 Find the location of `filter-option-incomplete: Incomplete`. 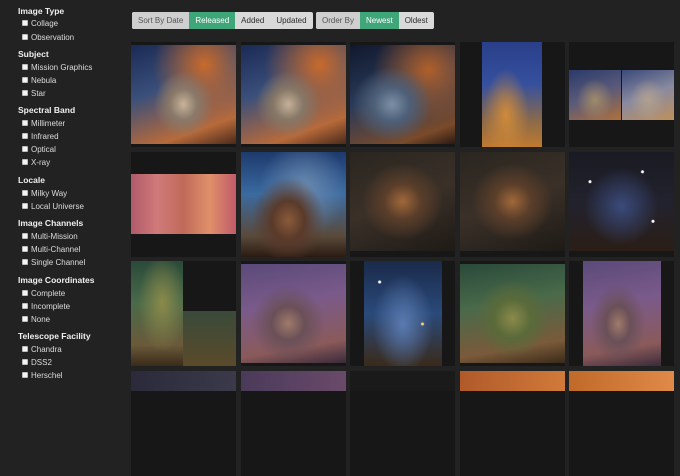

filter-option-incomplete: Incomplete is located at coordinates (46, 306).